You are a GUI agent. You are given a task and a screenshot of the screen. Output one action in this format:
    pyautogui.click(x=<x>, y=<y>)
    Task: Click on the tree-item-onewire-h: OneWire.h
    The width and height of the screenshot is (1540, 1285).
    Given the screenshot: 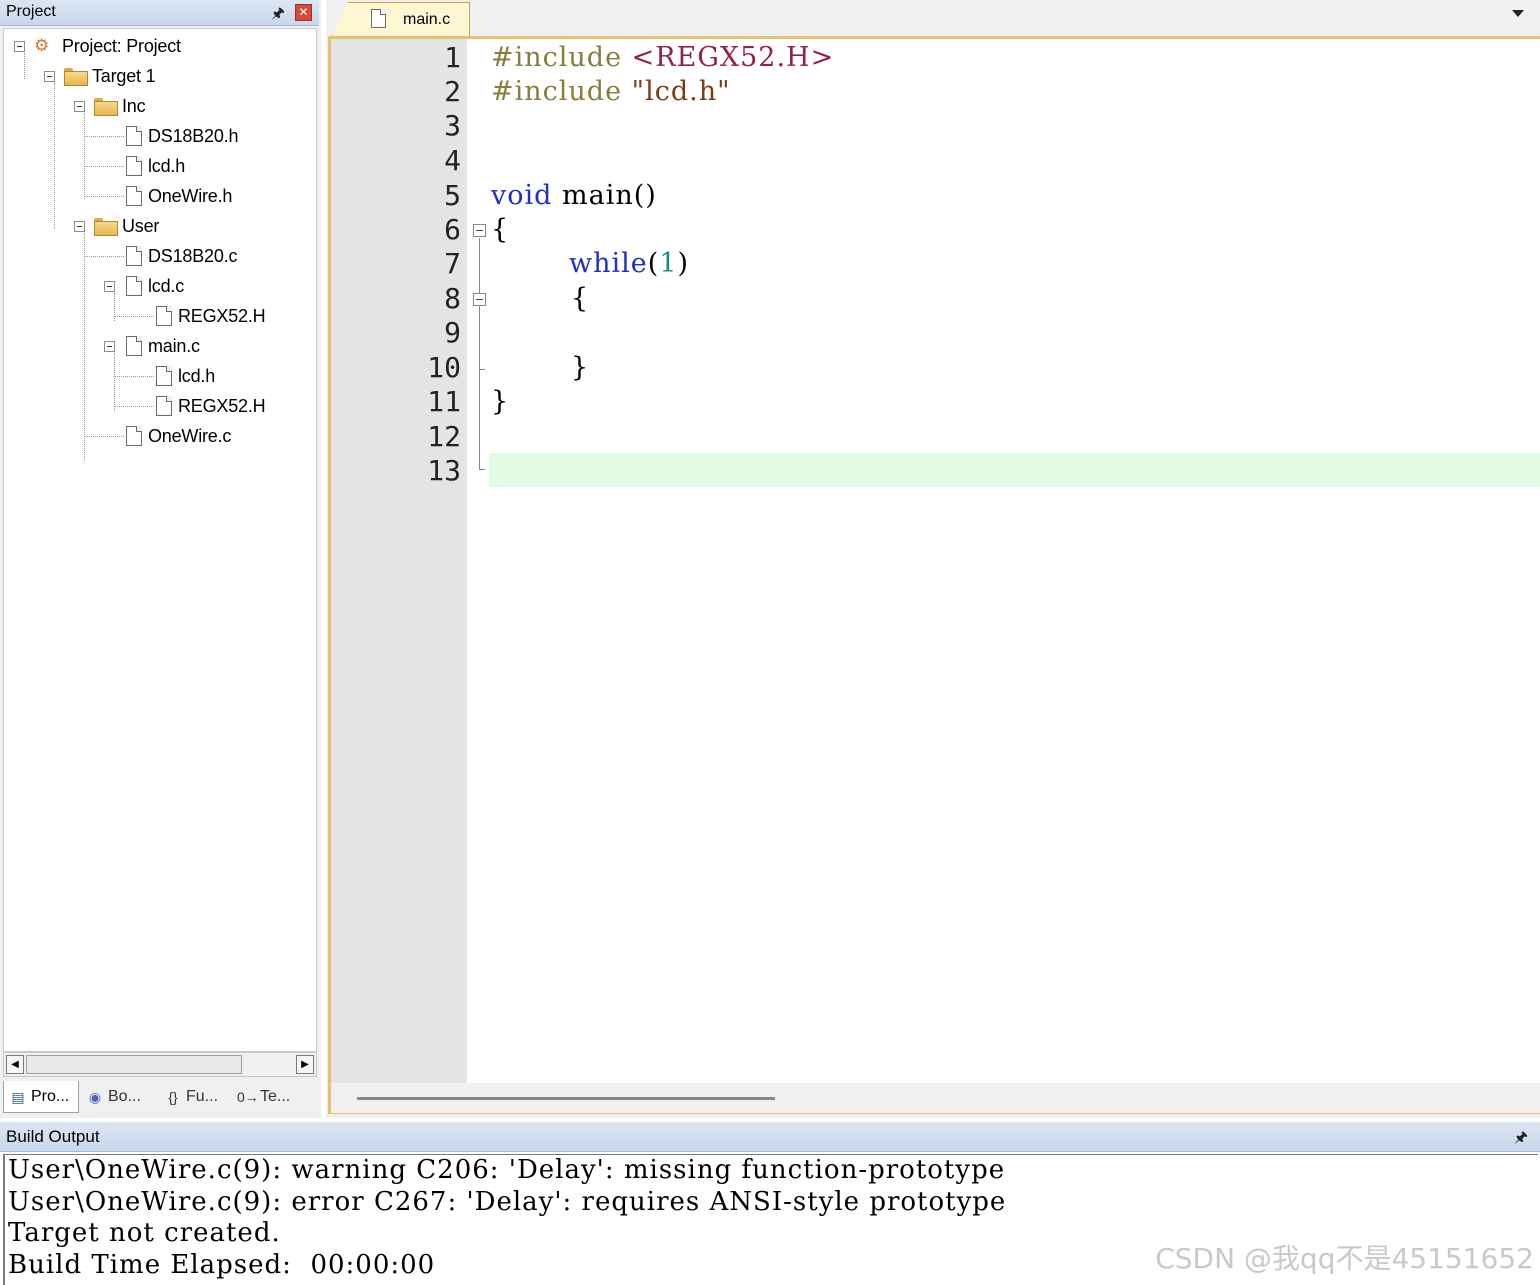 What is the action you would take?
    pyautogui.click(x=179, y=196)
    